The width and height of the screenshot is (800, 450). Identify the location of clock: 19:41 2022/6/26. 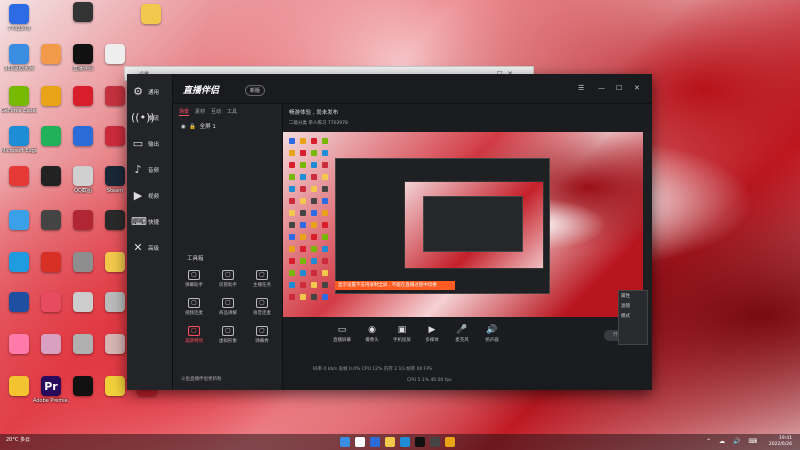
(780, 442).